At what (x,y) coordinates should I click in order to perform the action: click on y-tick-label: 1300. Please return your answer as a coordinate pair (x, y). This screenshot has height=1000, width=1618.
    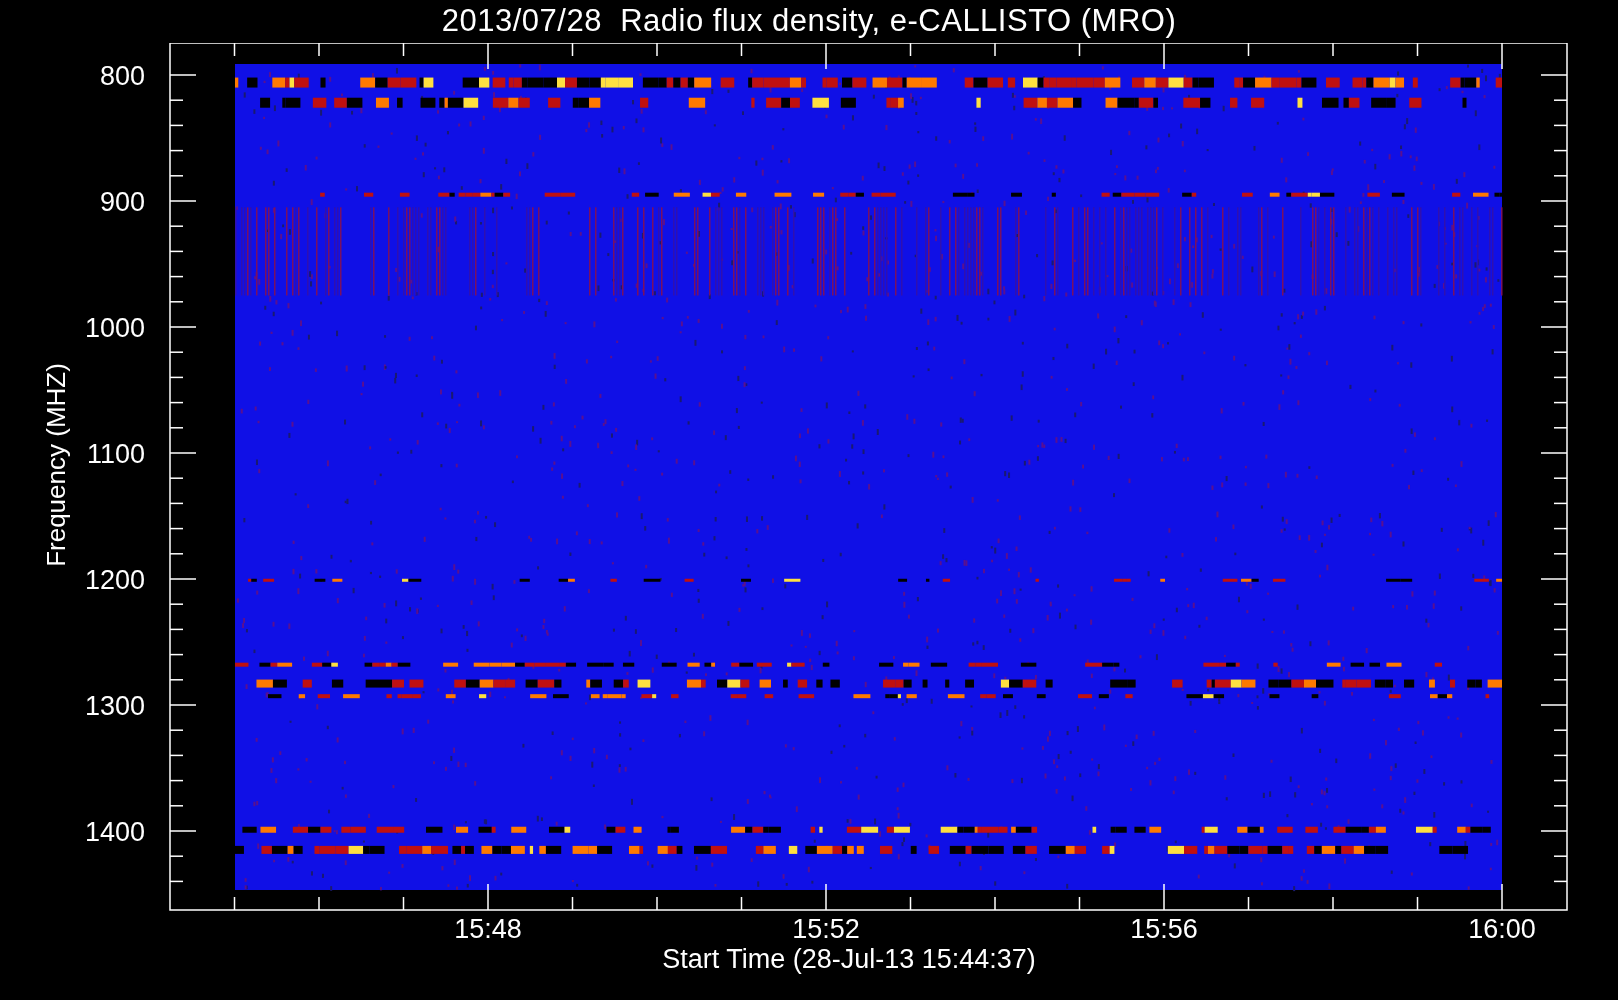
    Looking at the image, I should click on (114, 706).